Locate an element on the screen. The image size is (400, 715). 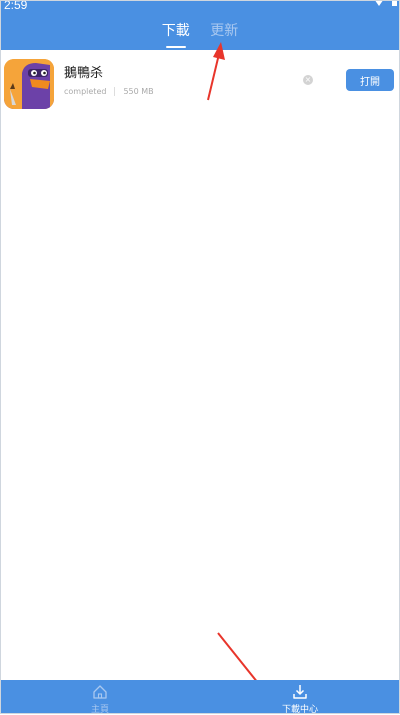
open-button: 打開 is located at coordinates (370, 80).